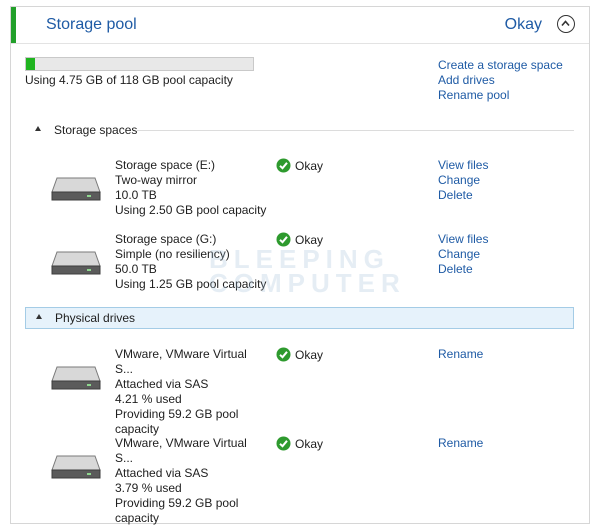 This screenshot has height=532, width=600. I want to click on section-divider, so click(355, 130).